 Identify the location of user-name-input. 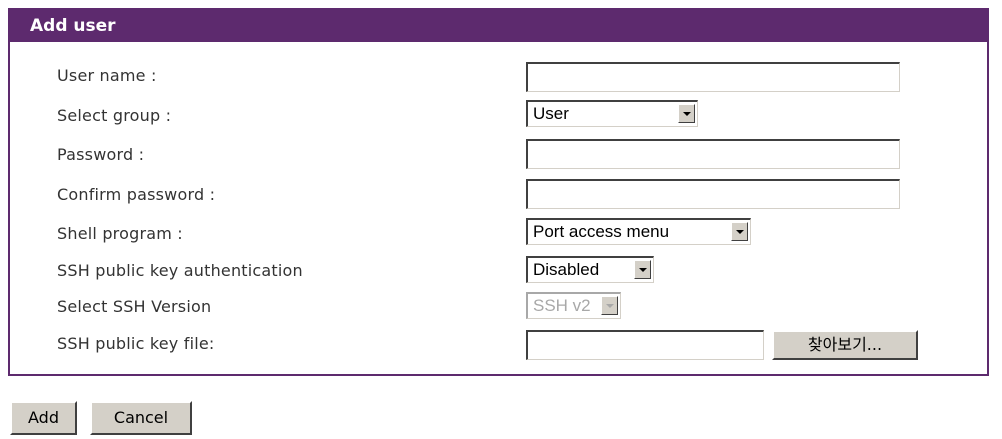
(713, 77).